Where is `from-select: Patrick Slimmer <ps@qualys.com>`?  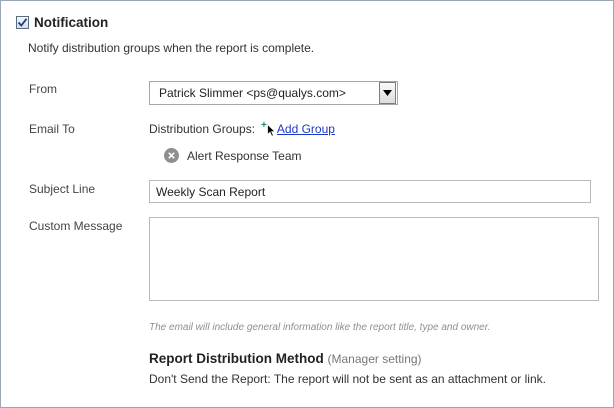
from-select: Patrick Slimmer <ps@qualys.com> is located at coordinates (273, 93).